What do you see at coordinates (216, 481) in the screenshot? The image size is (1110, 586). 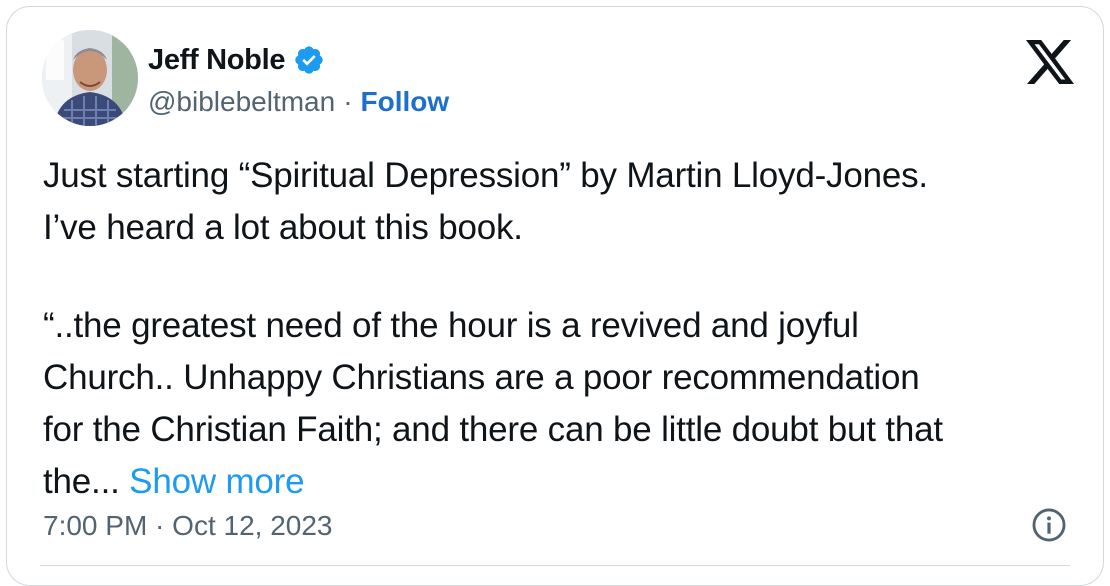 I see `show-more-link: Show more` at bounding box center [216, 481].